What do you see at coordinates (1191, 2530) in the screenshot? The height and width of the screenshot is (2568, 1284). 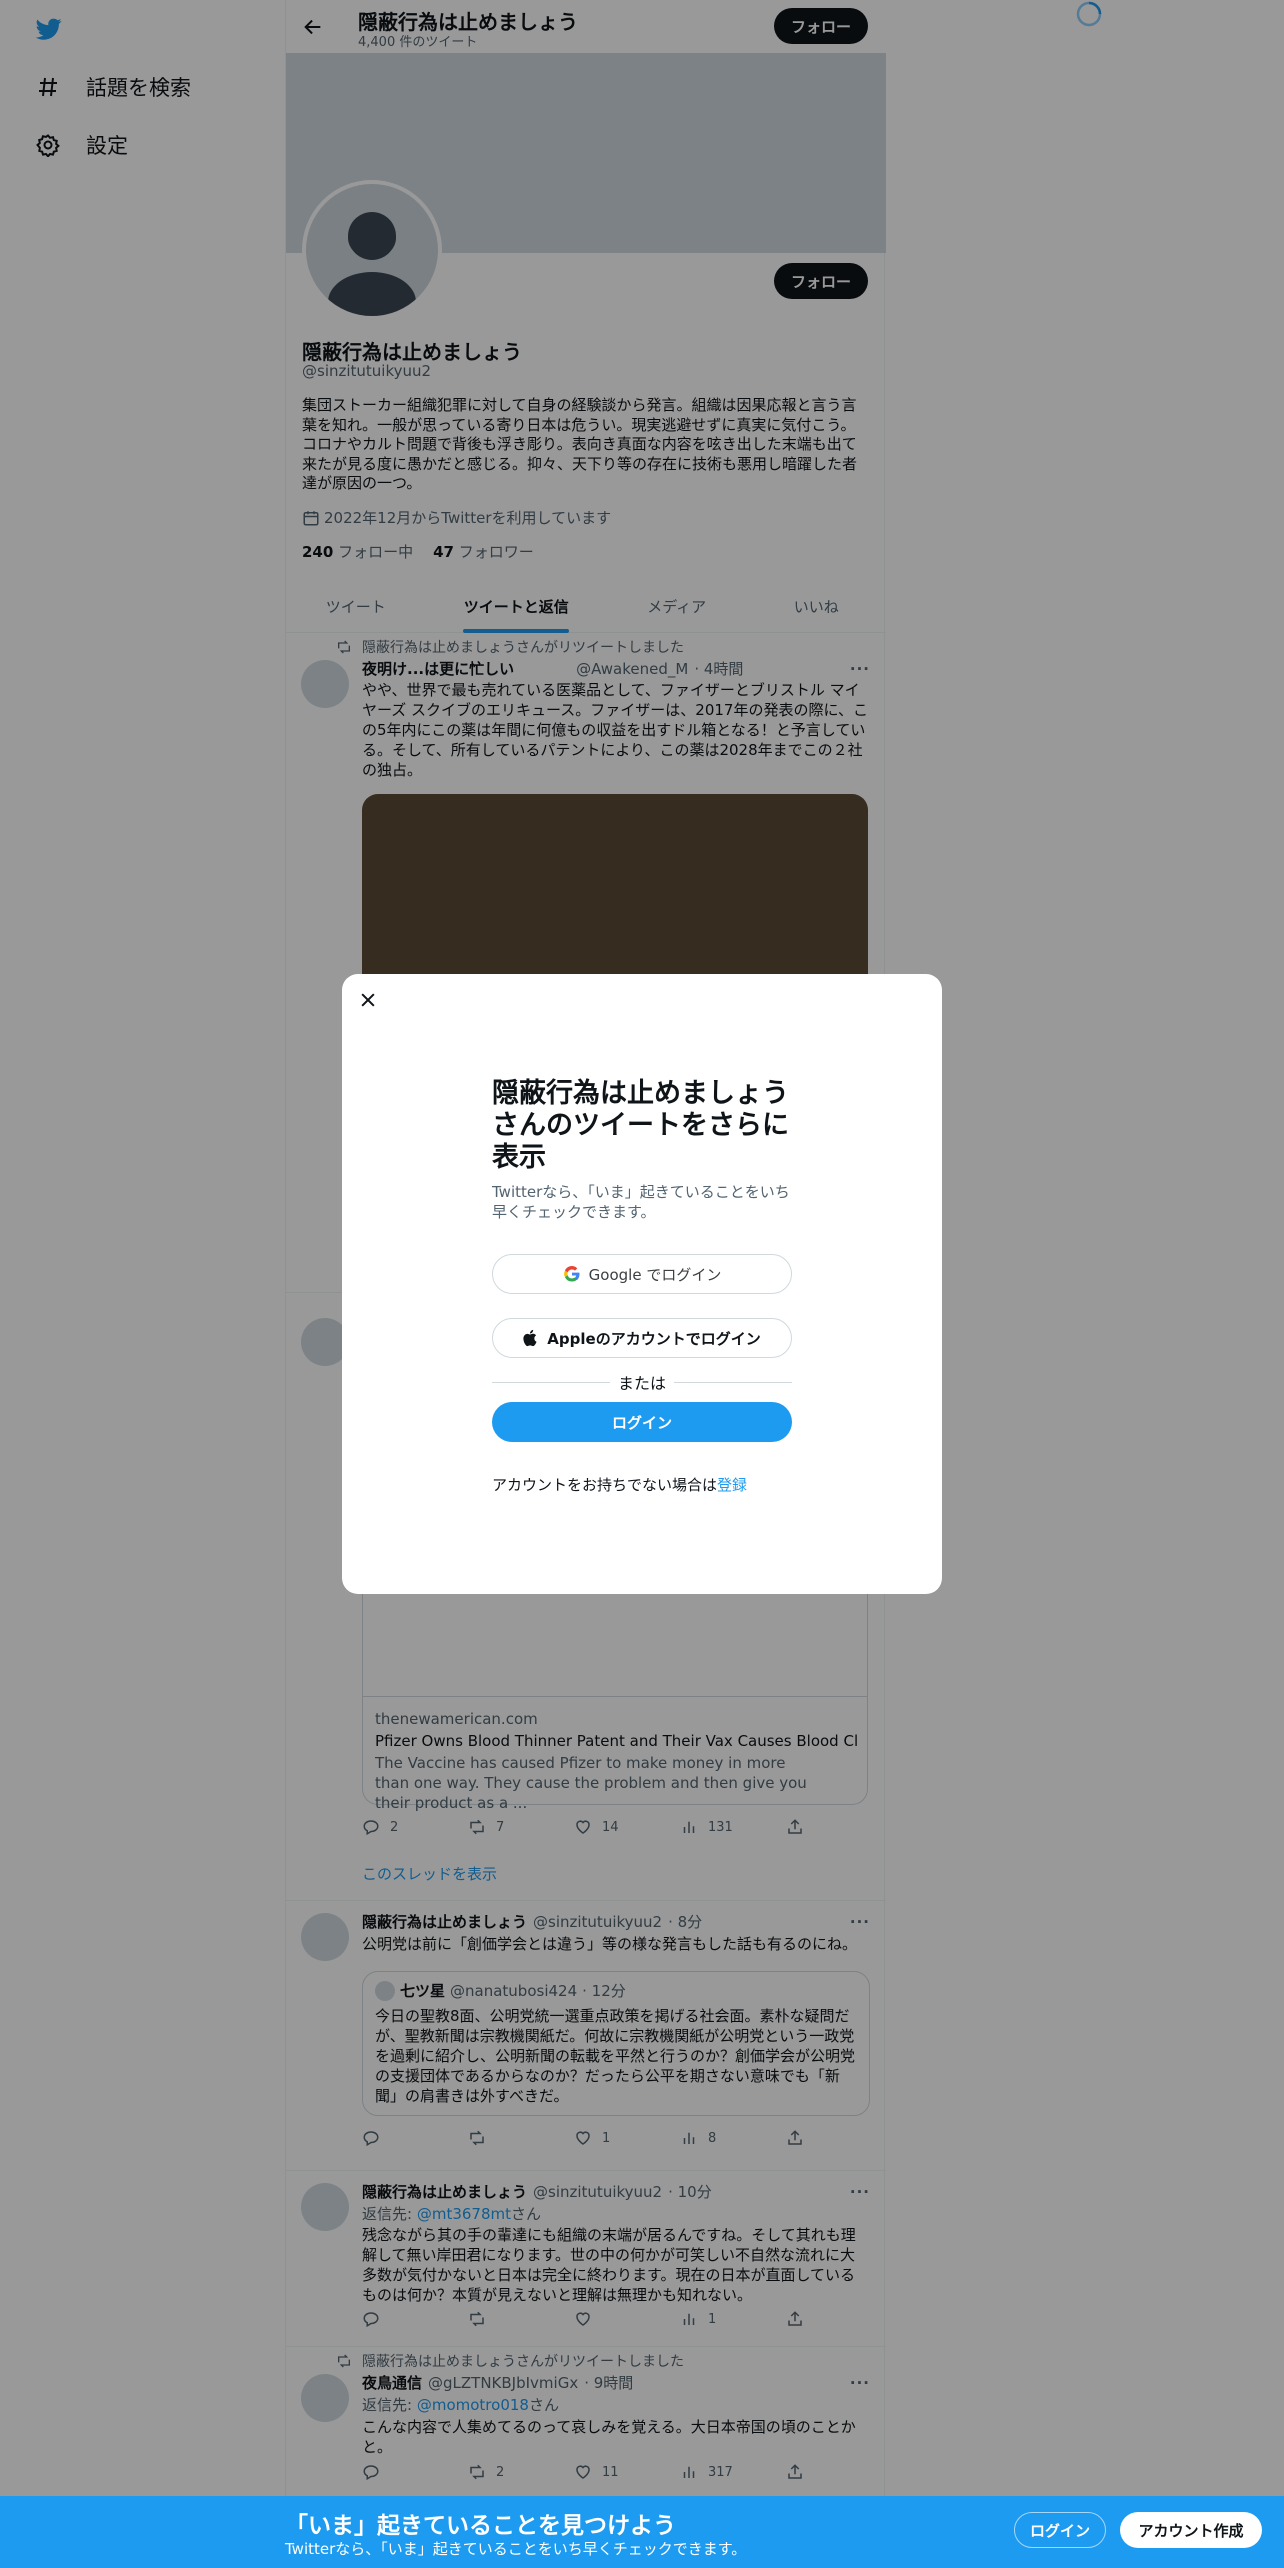 I see `bottom-signup-button: アカウント作成` at bounding box center [1191, 2530].